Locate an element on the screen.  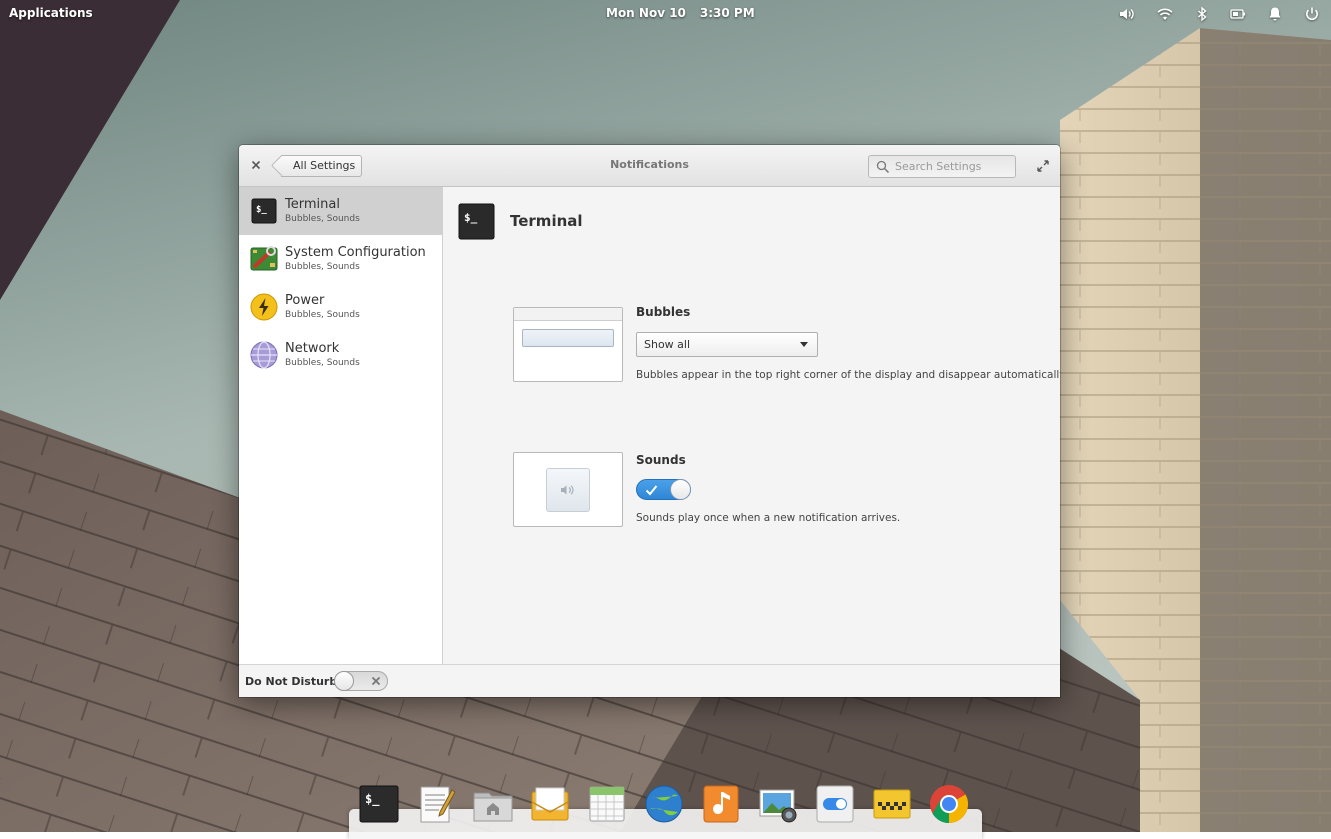
volume-icon is located at coordinates (1127, 14).